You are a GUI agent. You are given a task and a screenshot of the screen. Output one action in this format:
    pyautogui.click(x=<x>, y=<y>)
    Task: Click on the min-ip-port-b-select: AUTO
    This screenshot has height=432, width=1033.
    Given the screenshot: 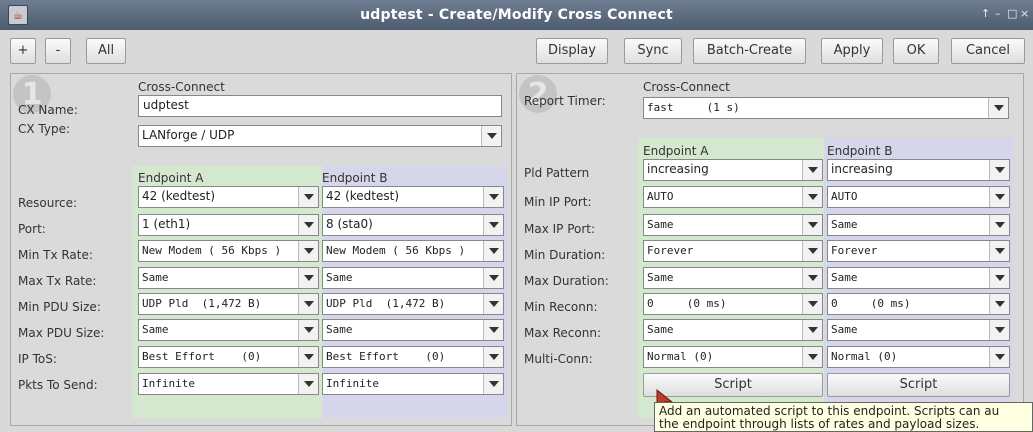 What is the action you would take?
    pyautogui.click(x=918, y=197)
    